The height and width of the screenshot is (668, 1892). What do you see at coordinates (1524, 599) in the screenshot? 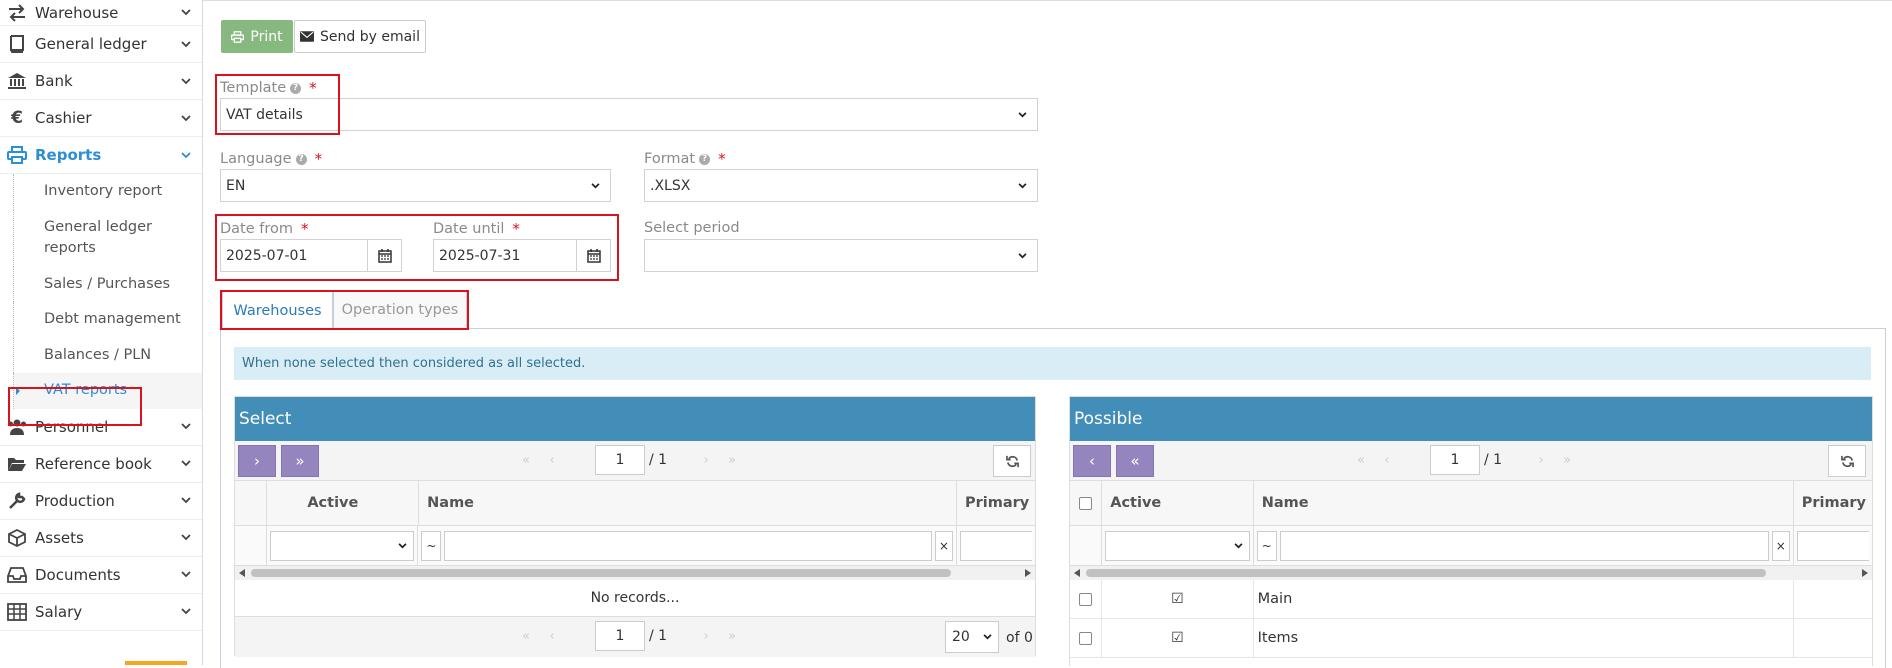
I see `name-cell: Main` at bounding box center [1524, 599].